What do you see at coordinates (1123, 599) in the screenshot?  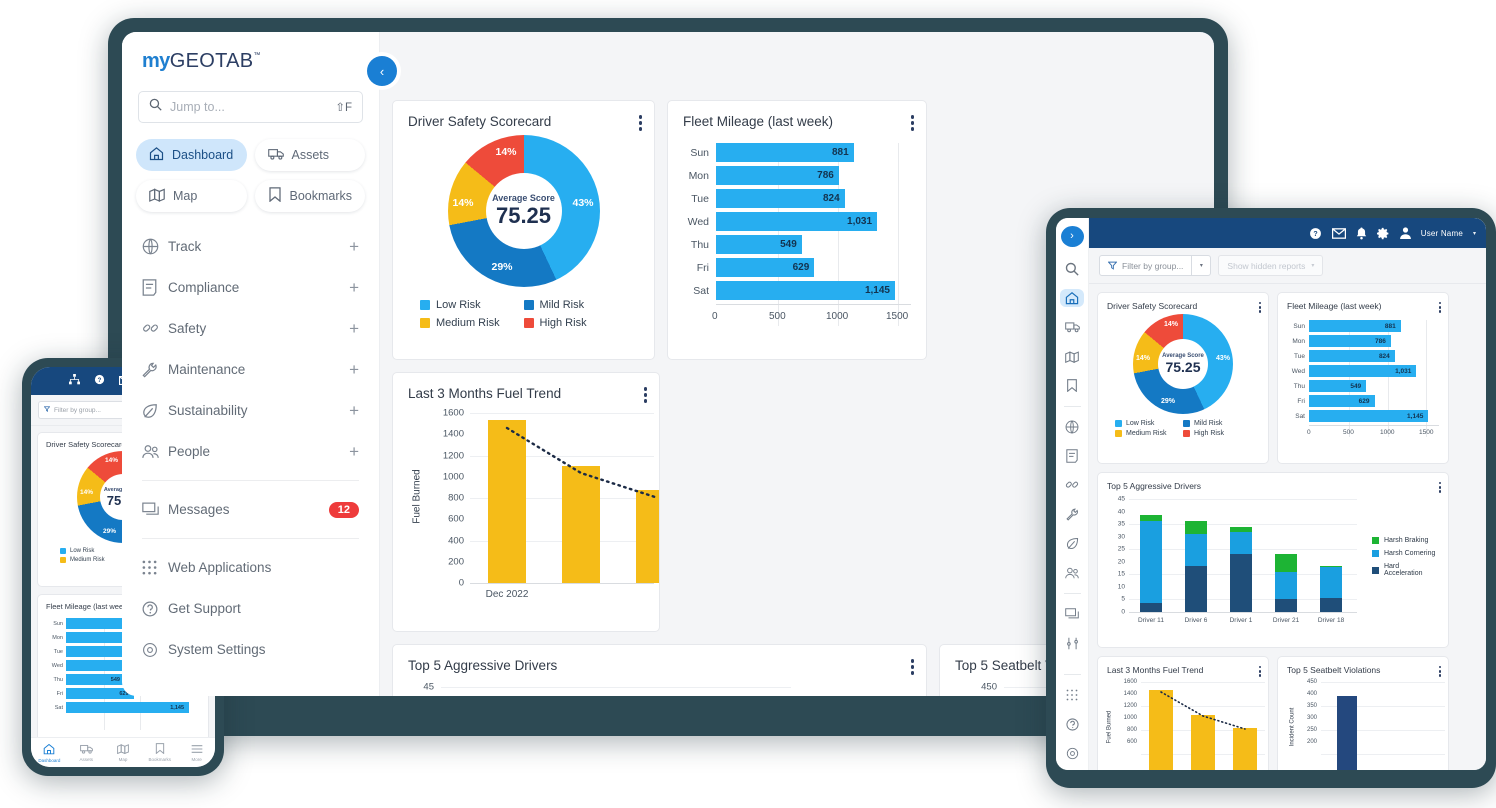 I see `y-tick: 5` at bounding box center [1123, 599].